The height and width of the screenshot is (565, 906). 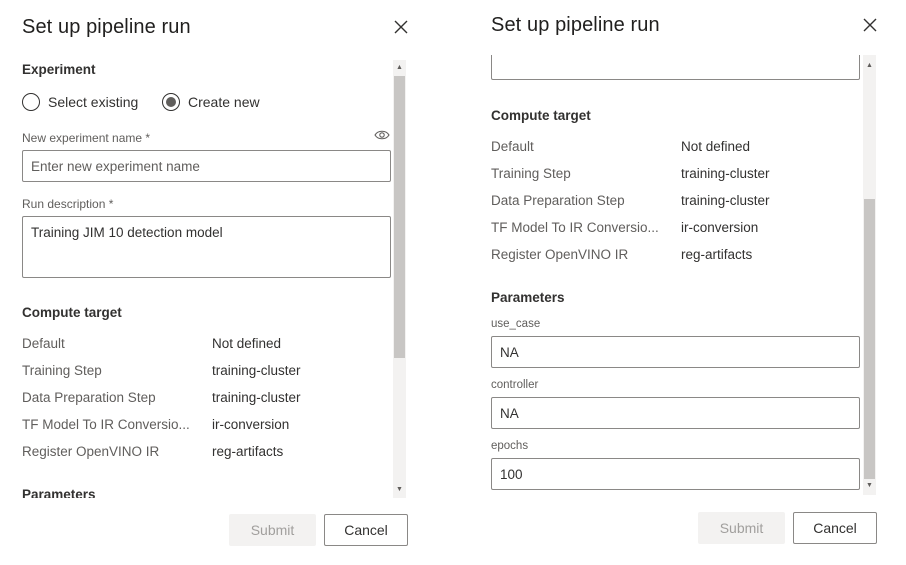 I want to click on param-input-controller: NA, so click(x=675, y=413).